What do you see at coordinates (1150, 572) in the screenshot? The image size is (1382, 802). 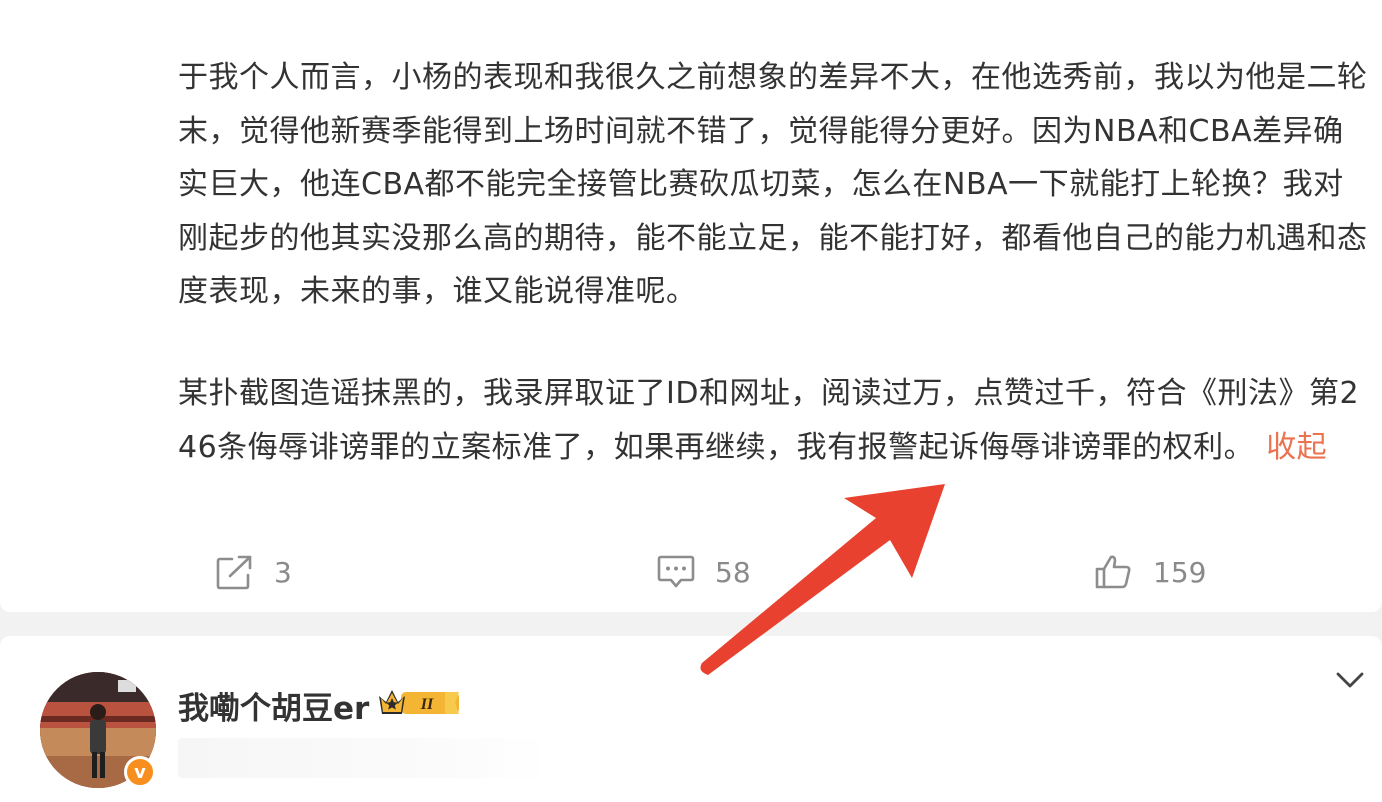 I see `like-button: 159` at bounding box center [1150, 572].